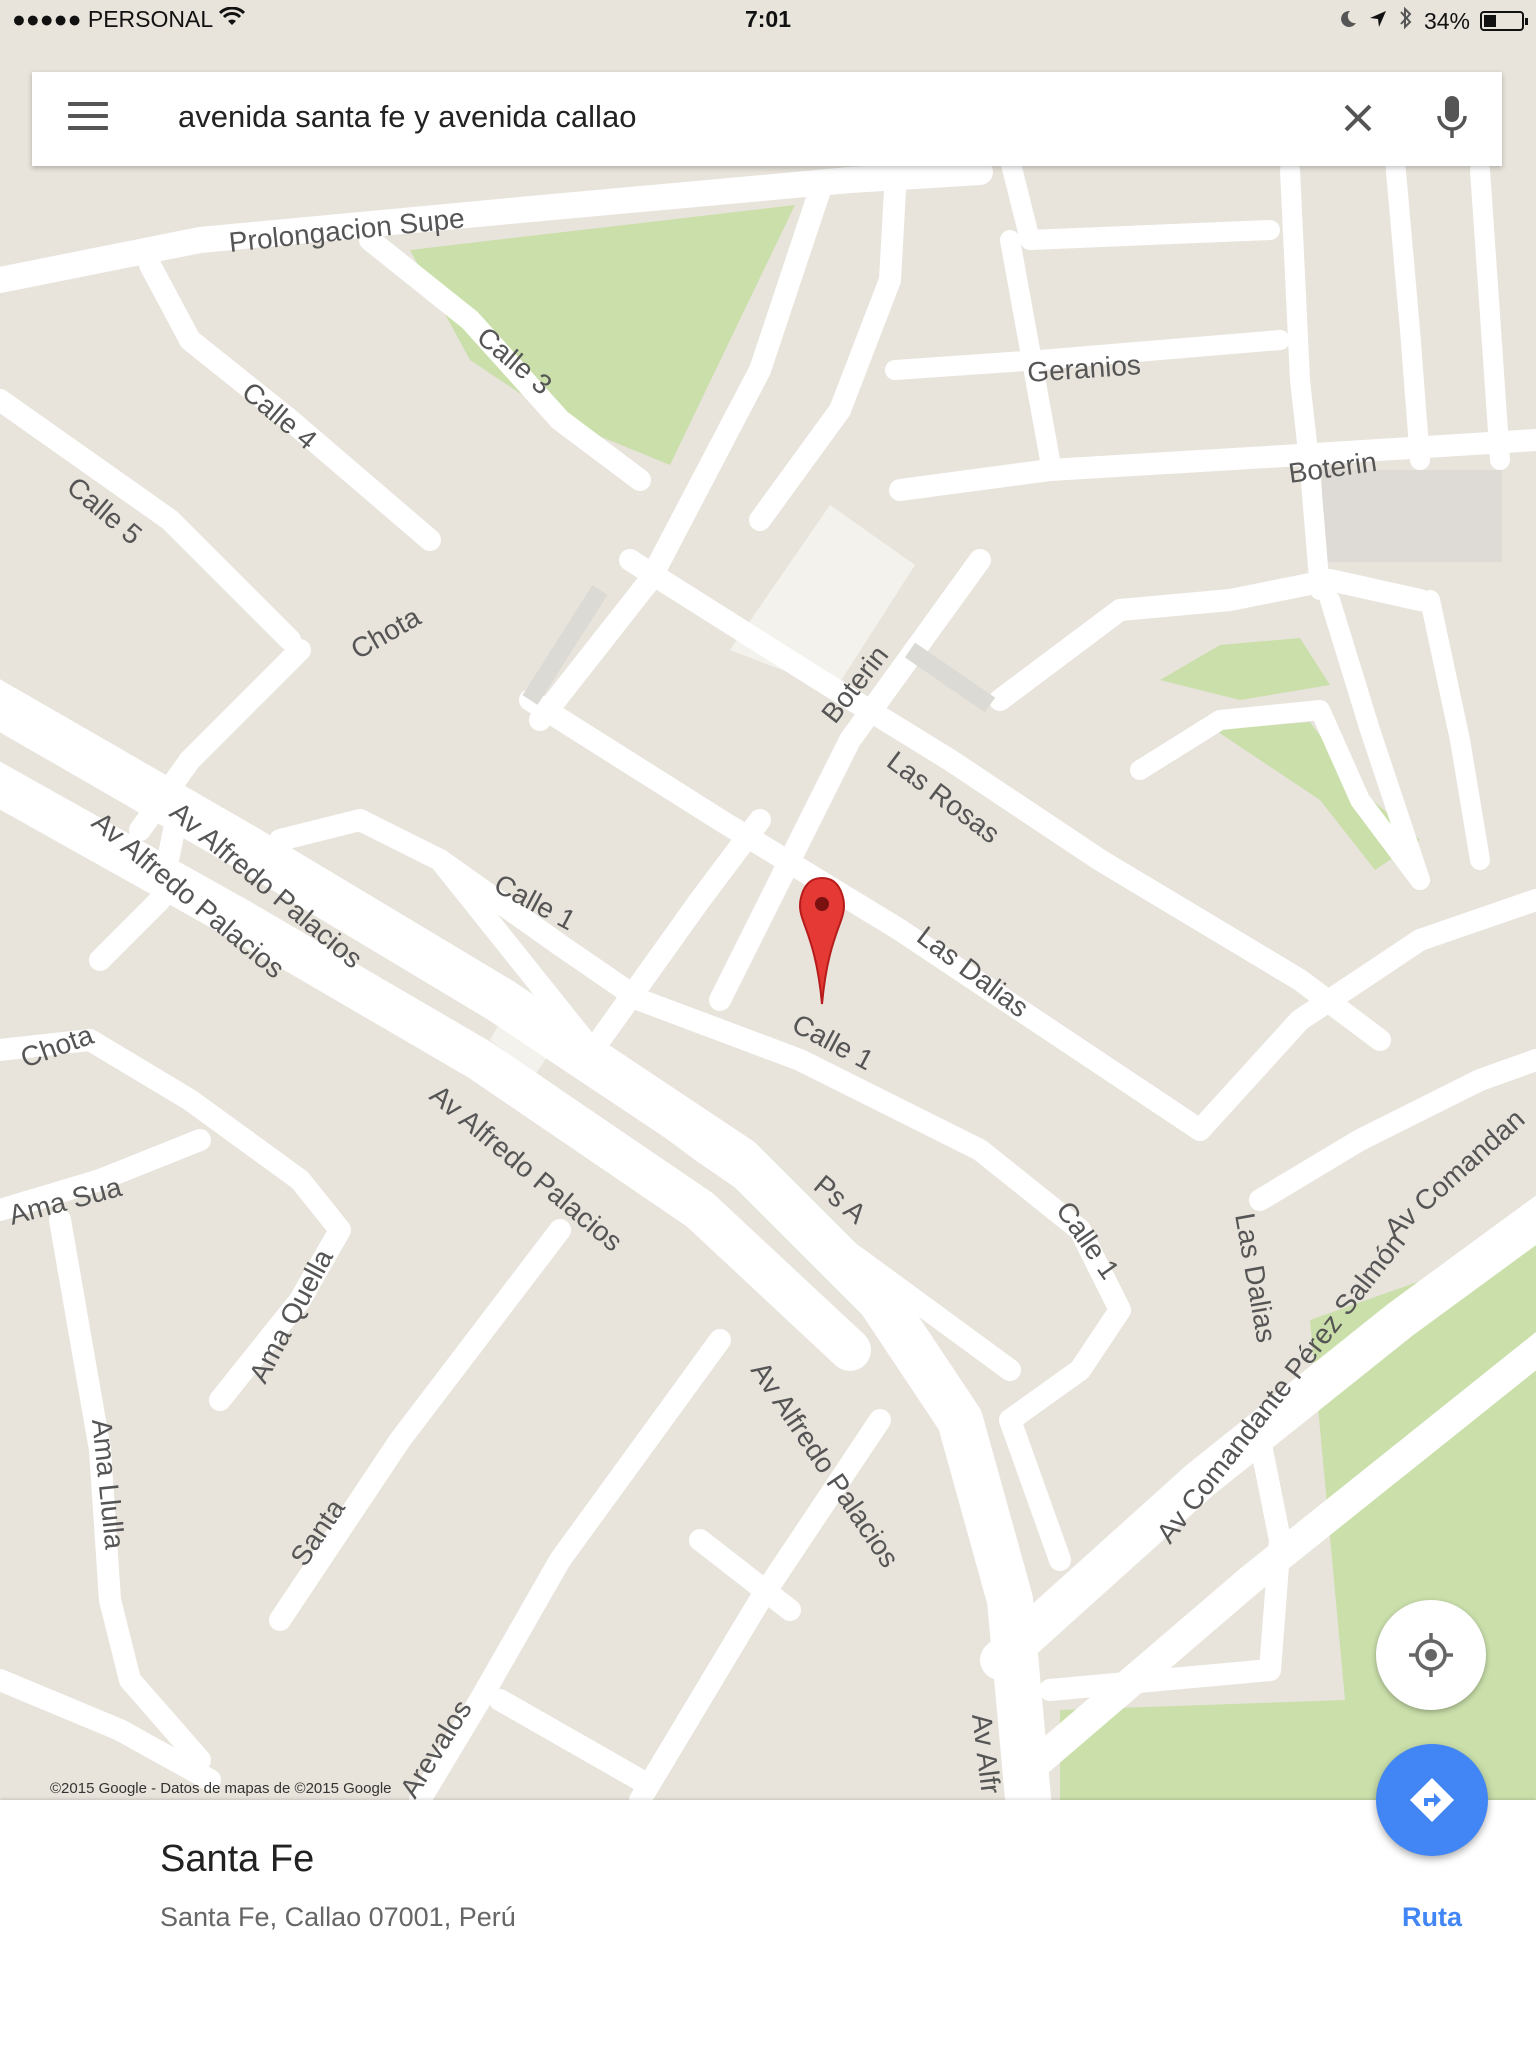 The image size is (1536, 2048). What do you see at coordinates (1084, 368) in the screenshot?
I see `street-label: Geranios` at bounding box center [1084, 368].